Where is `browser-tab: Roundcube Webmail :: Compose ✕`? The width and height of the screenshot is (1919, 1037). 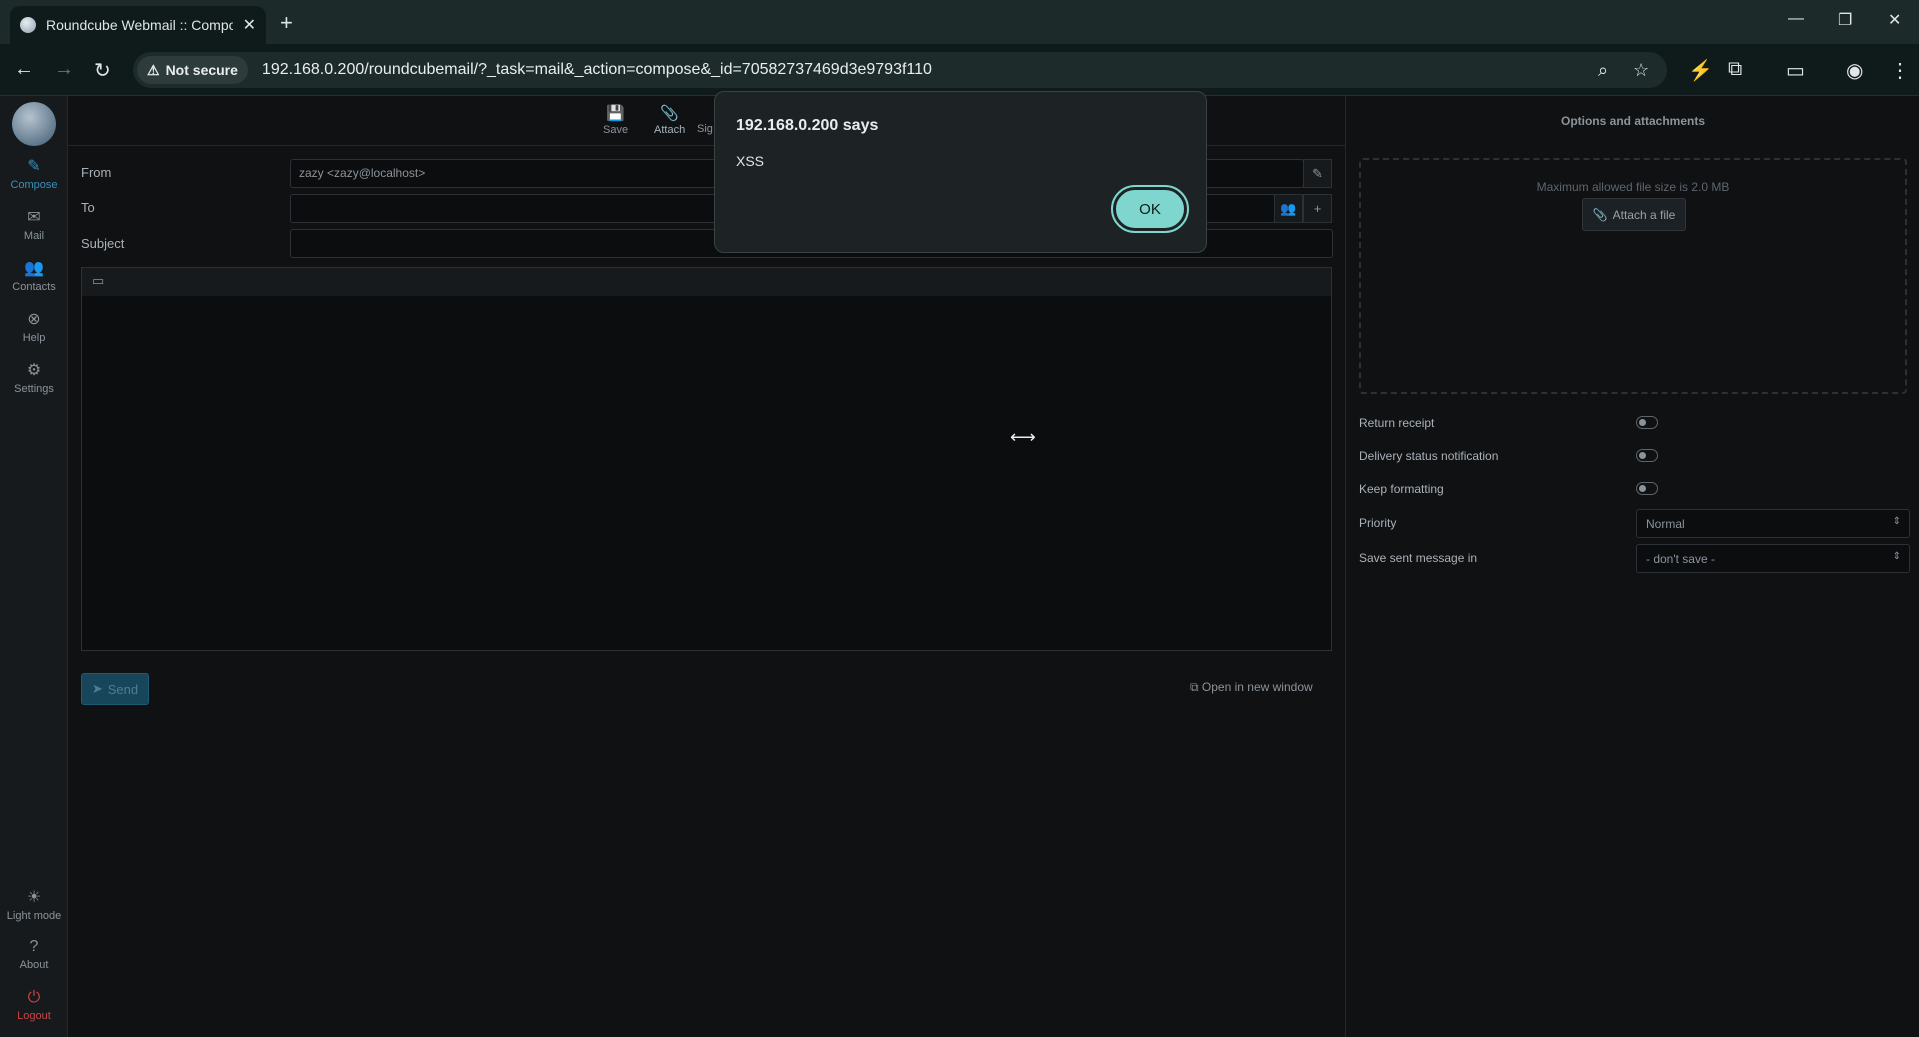 browser-tab: Roundcube Webmail :: Compose ✕ is located at coordinates (138, 25).